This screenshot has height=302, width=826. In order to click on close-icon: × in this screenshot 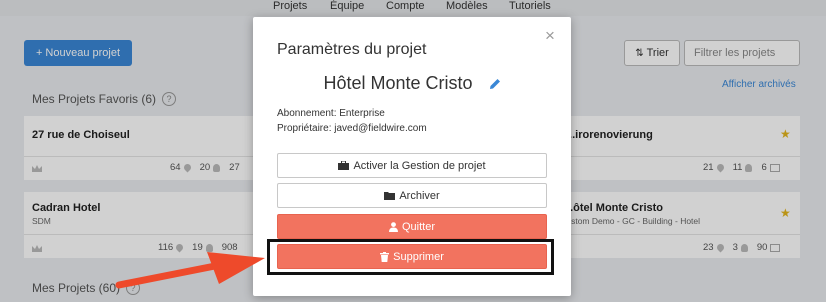, I will do `click(550, 35)`.